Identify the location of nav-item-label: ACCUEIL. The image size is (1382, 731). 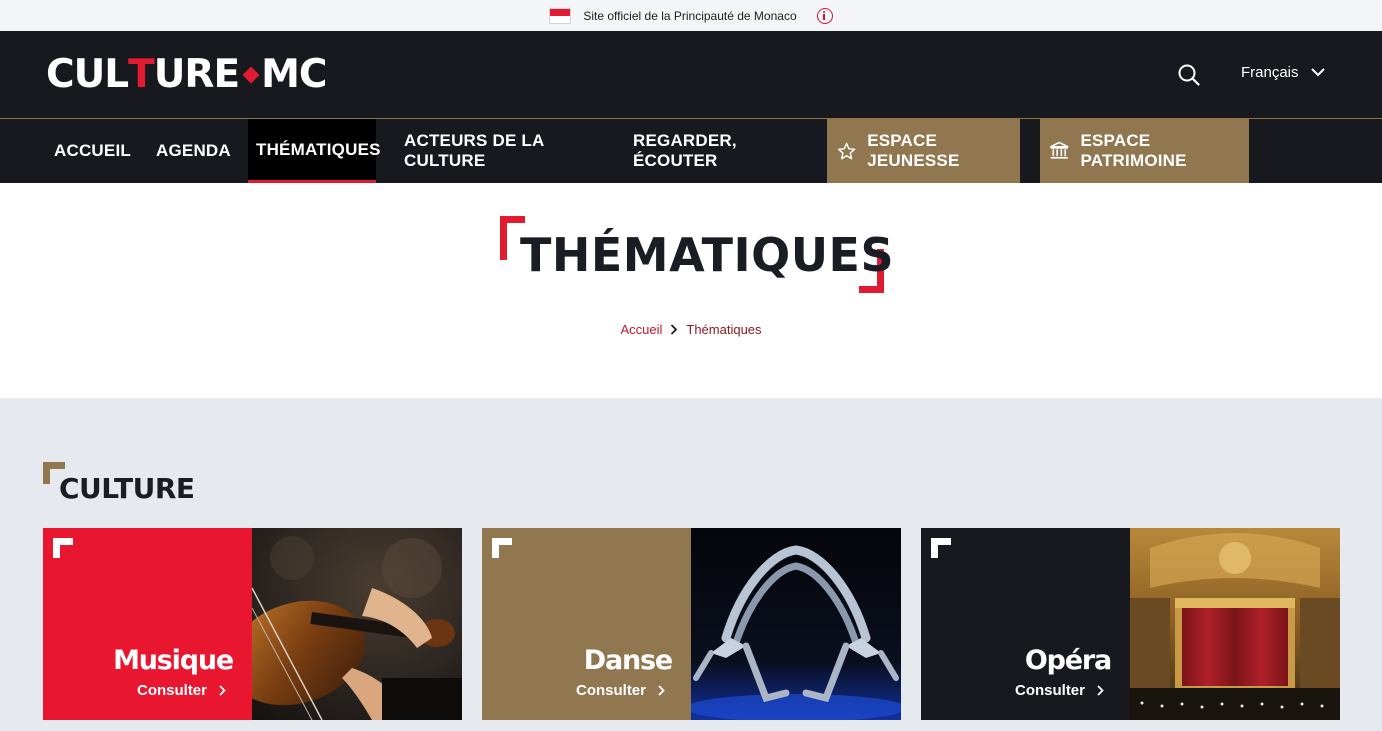
(92, 150).